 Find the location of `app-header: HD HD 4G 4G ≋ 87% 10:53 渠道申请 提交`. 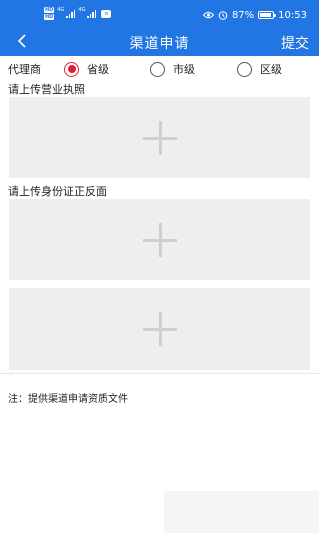

app-header: HD HD 4G 4G ≋ 87% 10:53 渠道申请 提交 is located at coordinates (159, 28).